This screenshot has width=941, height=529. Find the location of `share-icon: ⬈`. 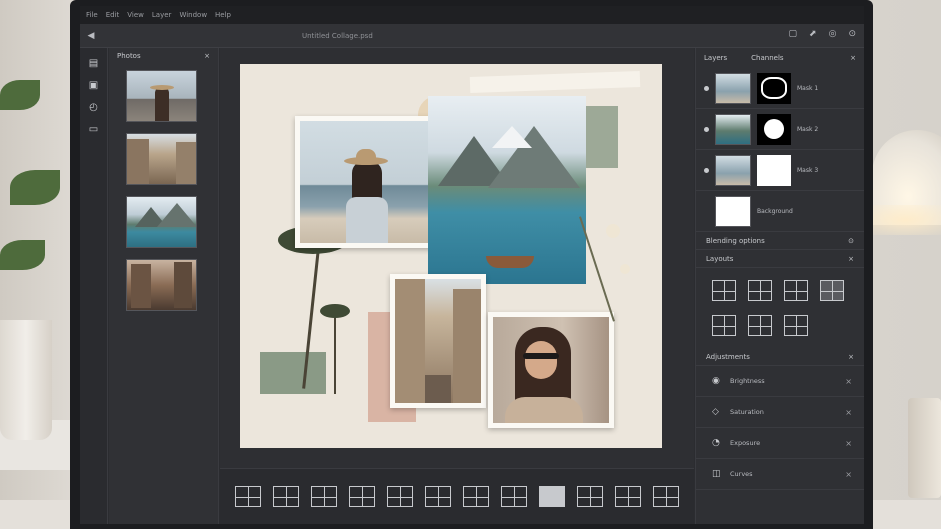

share-icon: ⬈ is located at coordinates (813, 34).